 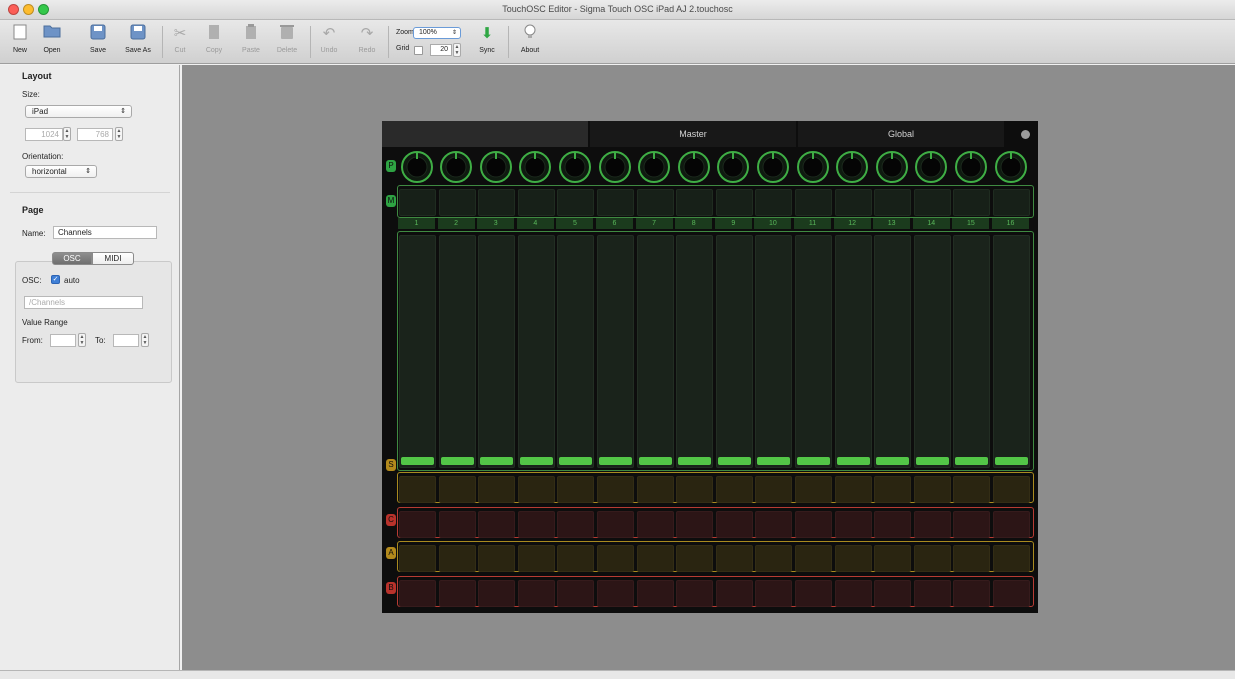 I want to click on sync-button: ⬇ Sync, so click(x=487, y=42).